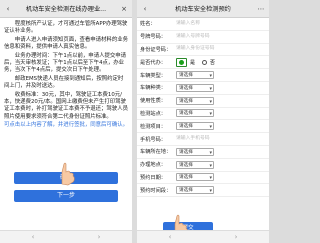 The width and height of the screenshot is (320, 243). What do you see at coordinates (148, 24) in the screenshot?
I see `field-label: 姓名：` at bounding box center [148, 24].